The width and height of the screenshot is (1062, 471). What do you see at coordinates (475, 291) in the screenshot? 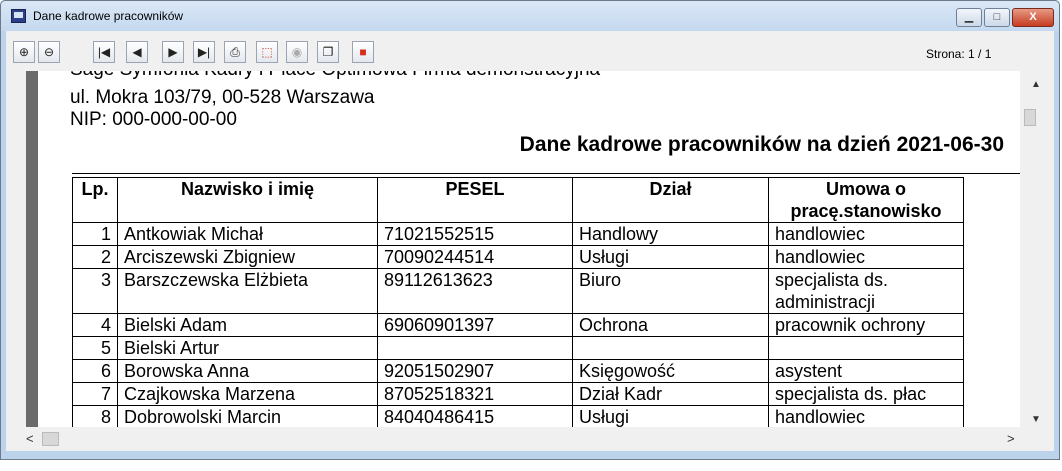
I see `row-pesel: 89112613623` at bounding box center [475, 291].